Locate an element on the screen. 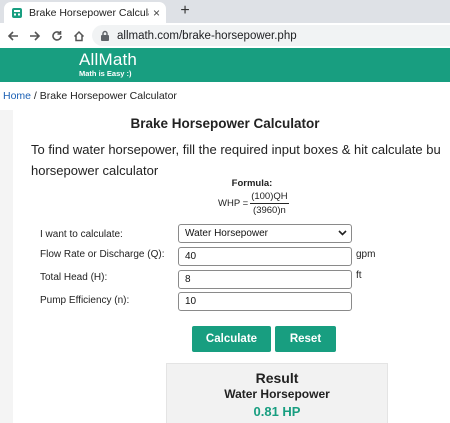  calculator-favicon-icon is located at coordinates (16, 12).